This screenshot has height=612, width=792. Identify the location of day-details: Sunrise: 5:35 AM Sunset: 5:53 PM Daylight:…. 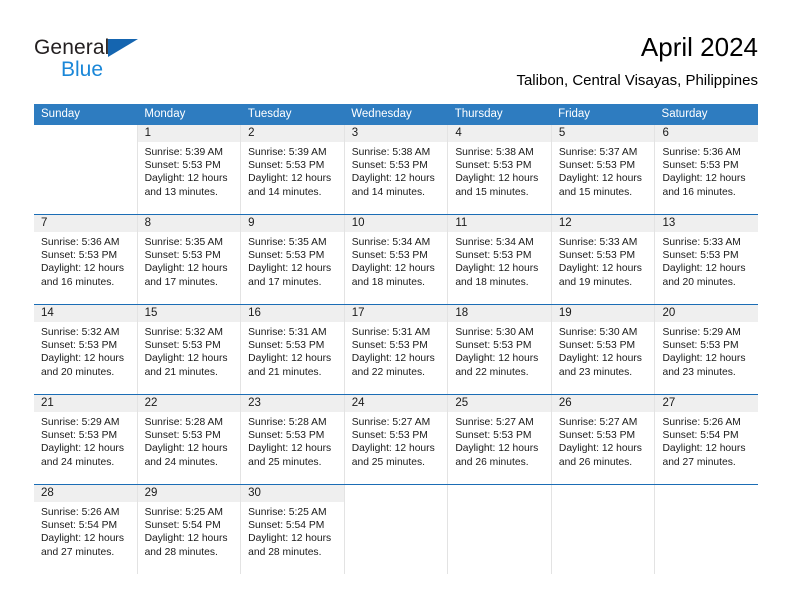
(189, 260).